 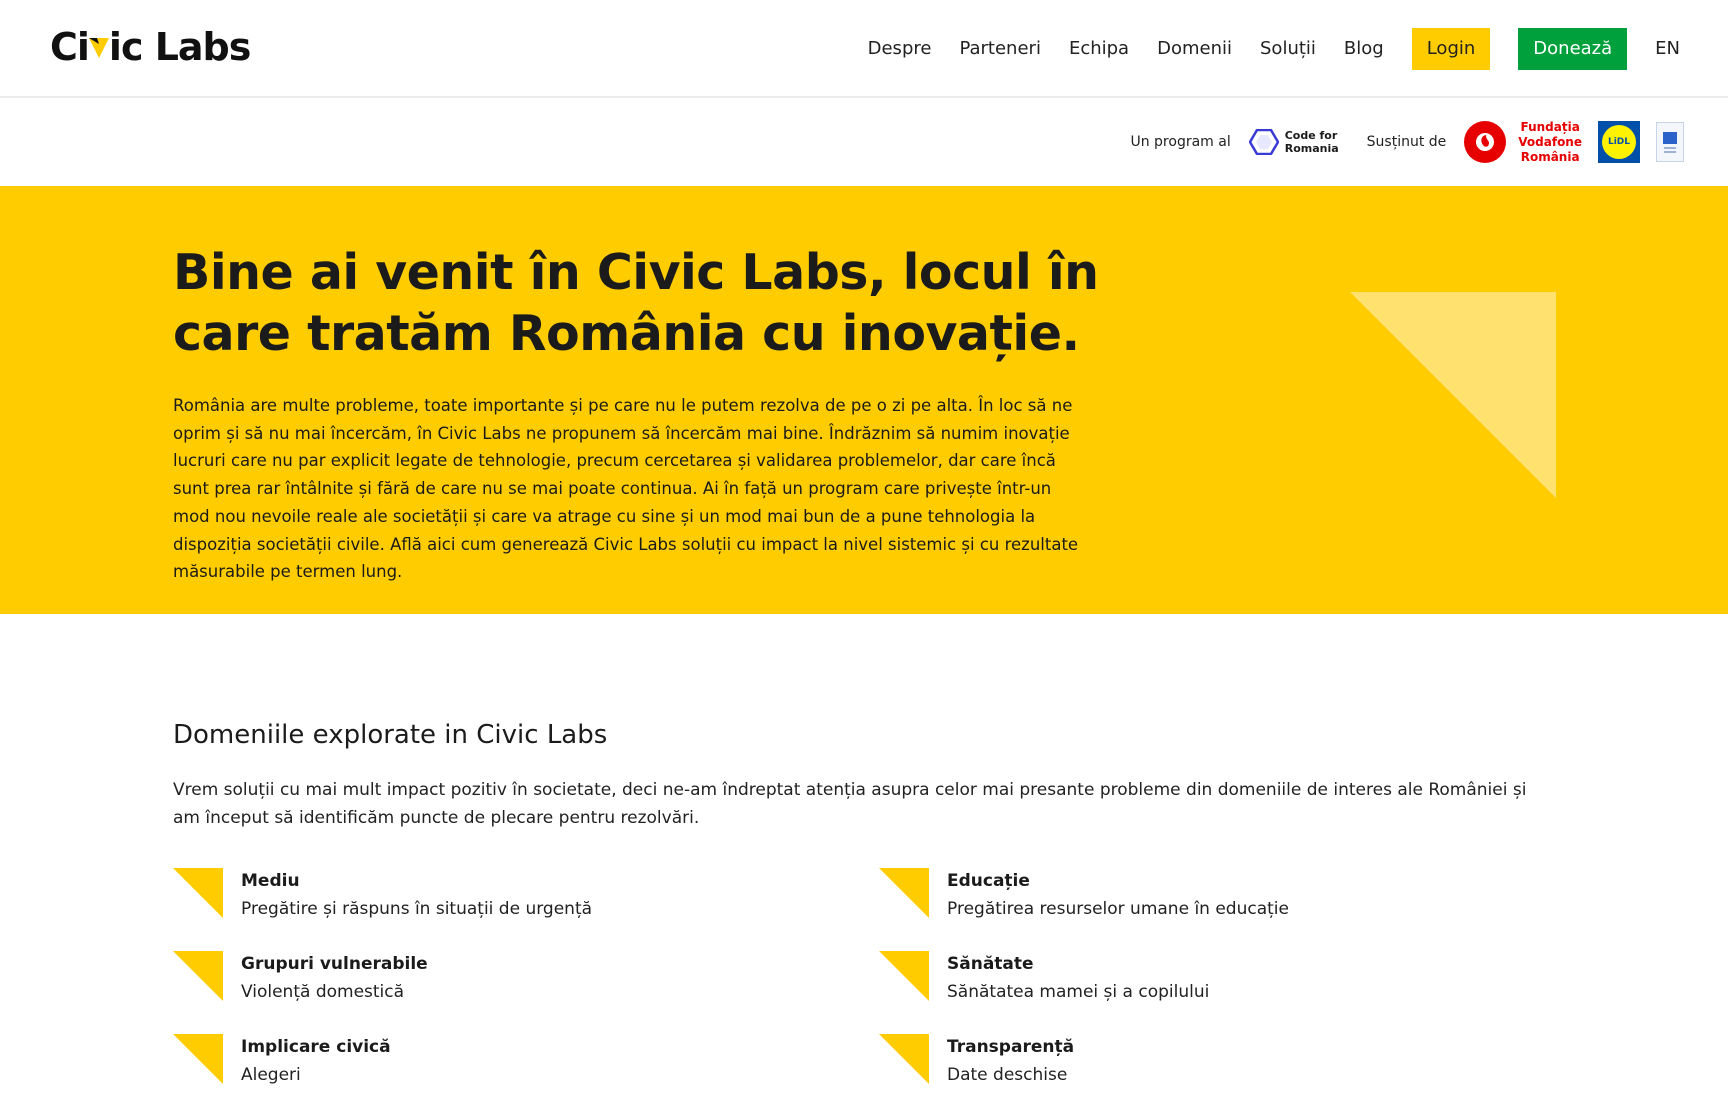 I want to click on nav-blog: Blog, so click(x=1364, y=49).